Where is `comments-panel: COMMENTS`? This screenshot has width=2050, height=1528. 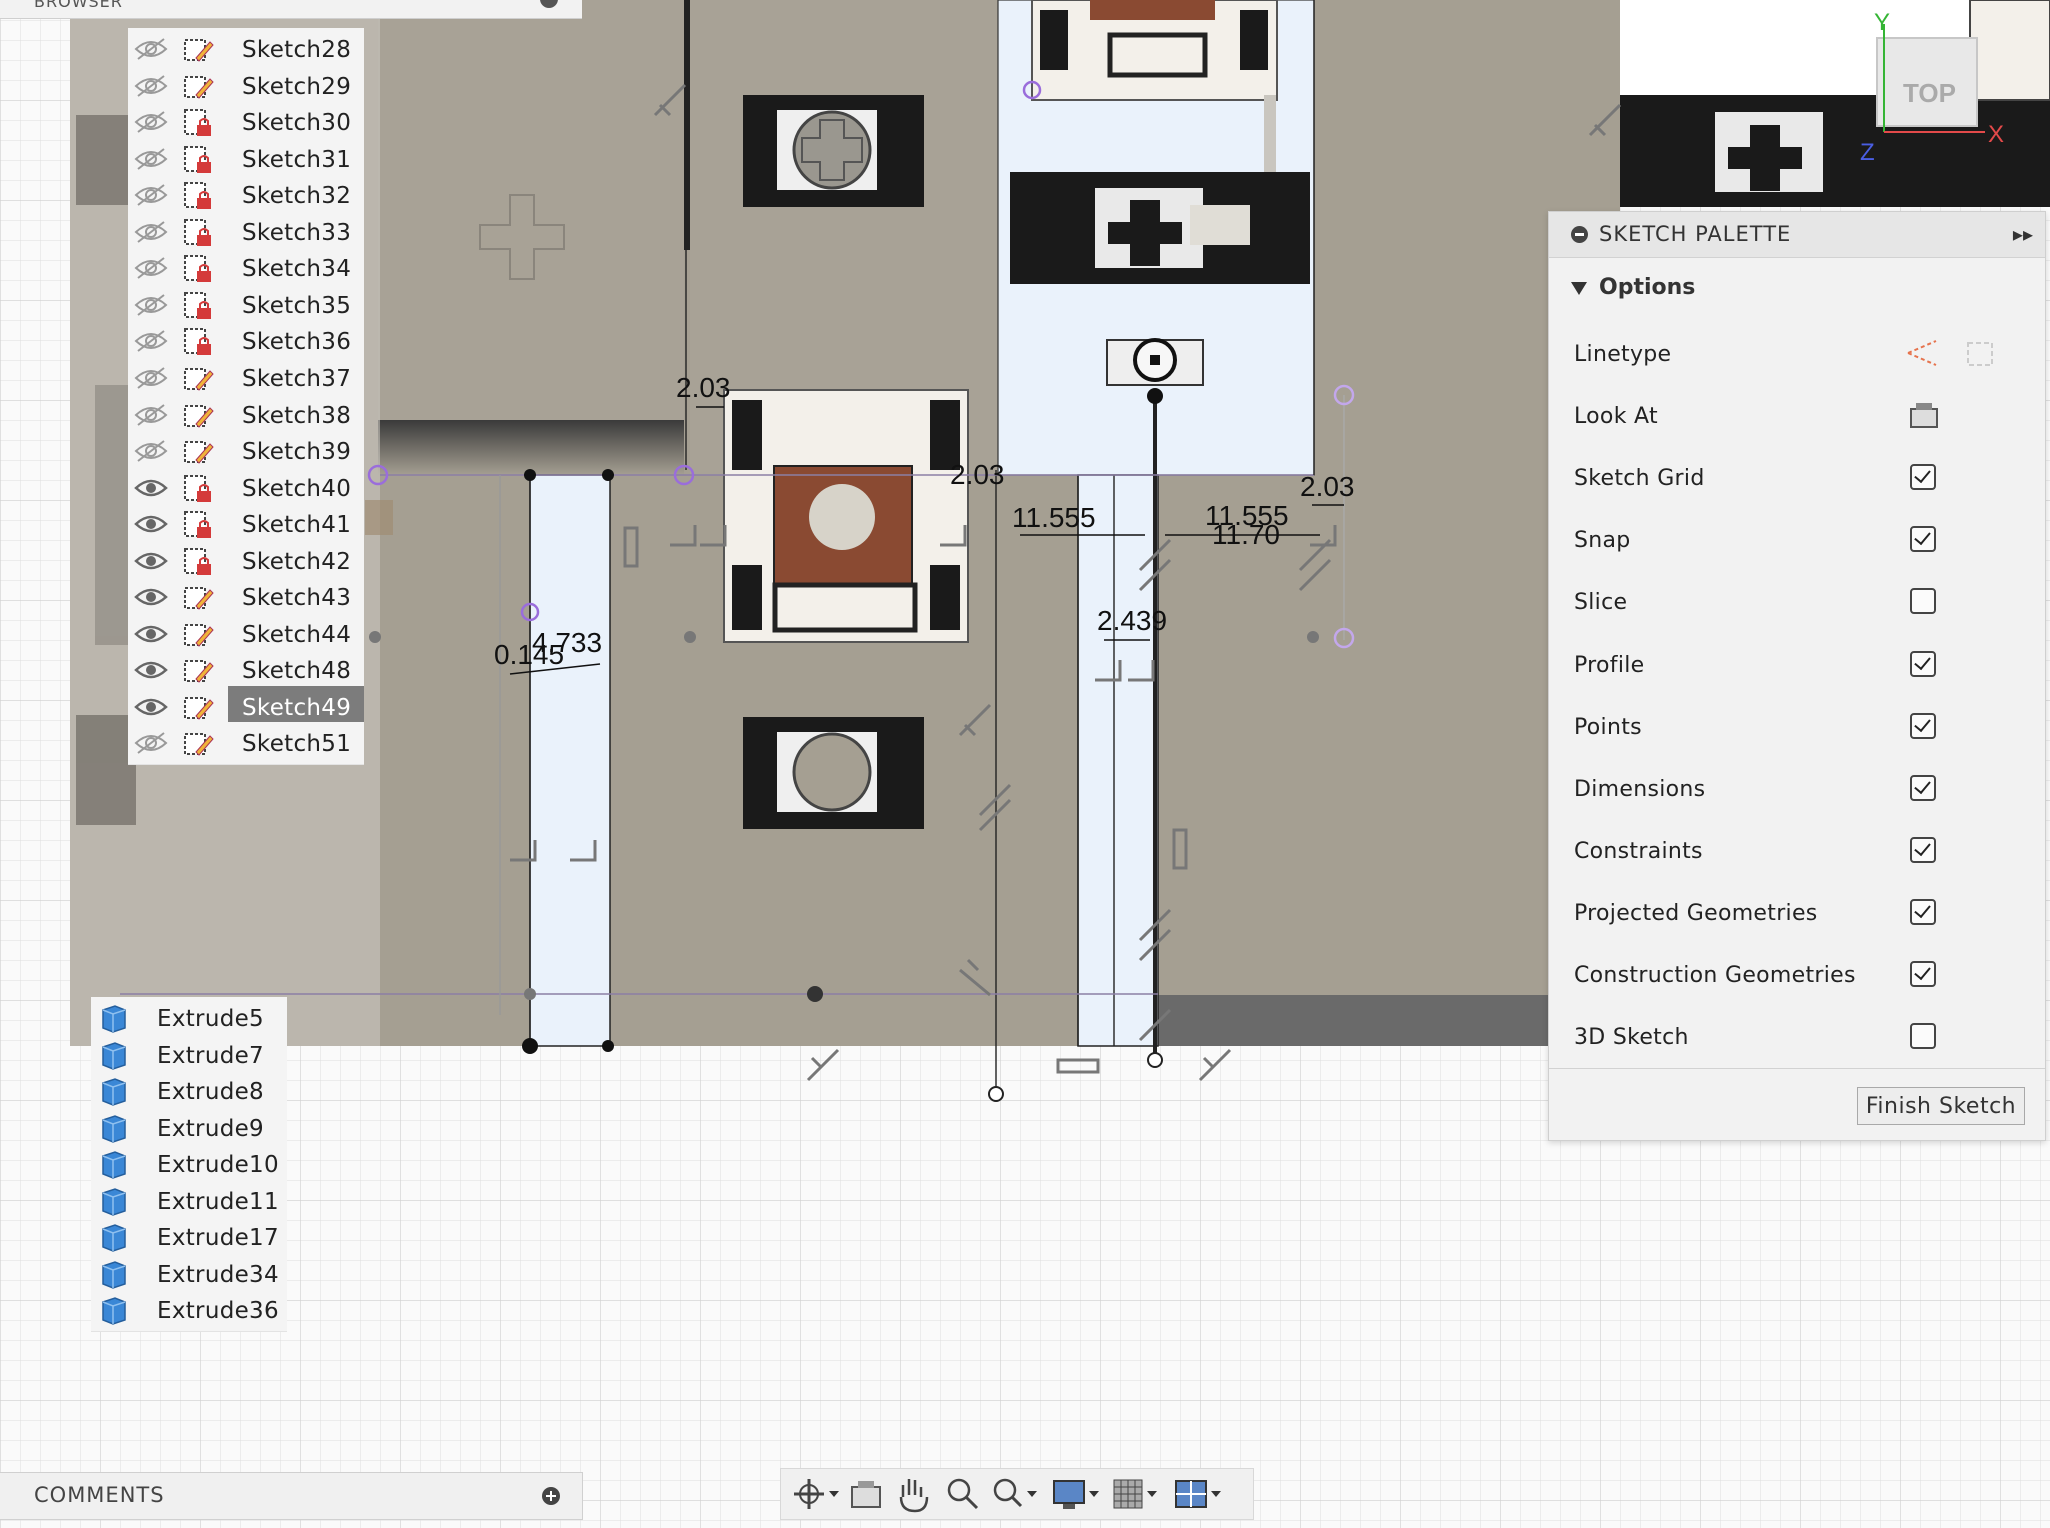
comments-panel: COMMENTS is located at coordinates (291, 1496).